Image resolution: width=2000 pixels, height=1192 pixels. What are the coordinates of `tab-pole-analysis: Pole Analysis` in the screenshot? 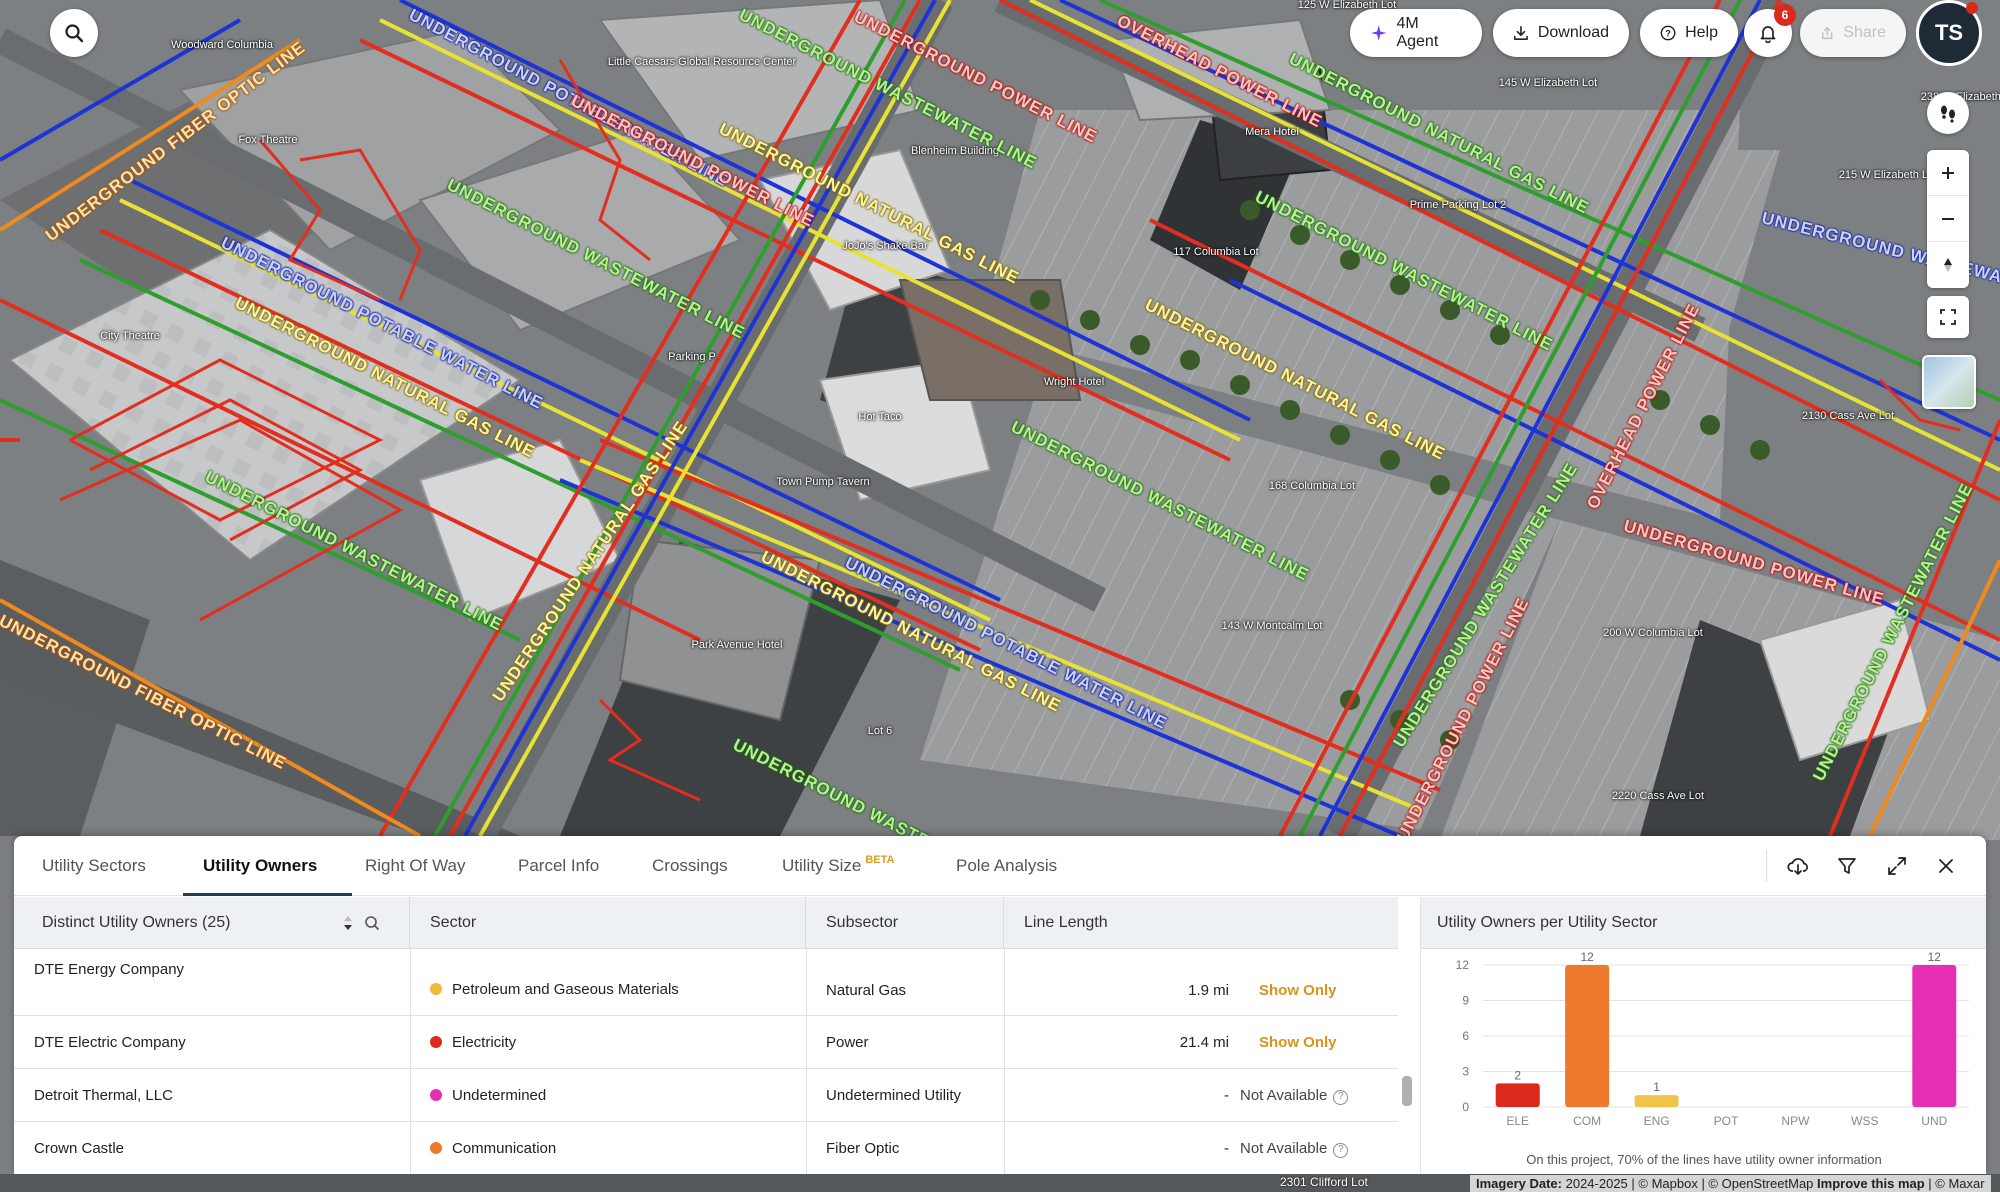 It's located at (1006, 866).